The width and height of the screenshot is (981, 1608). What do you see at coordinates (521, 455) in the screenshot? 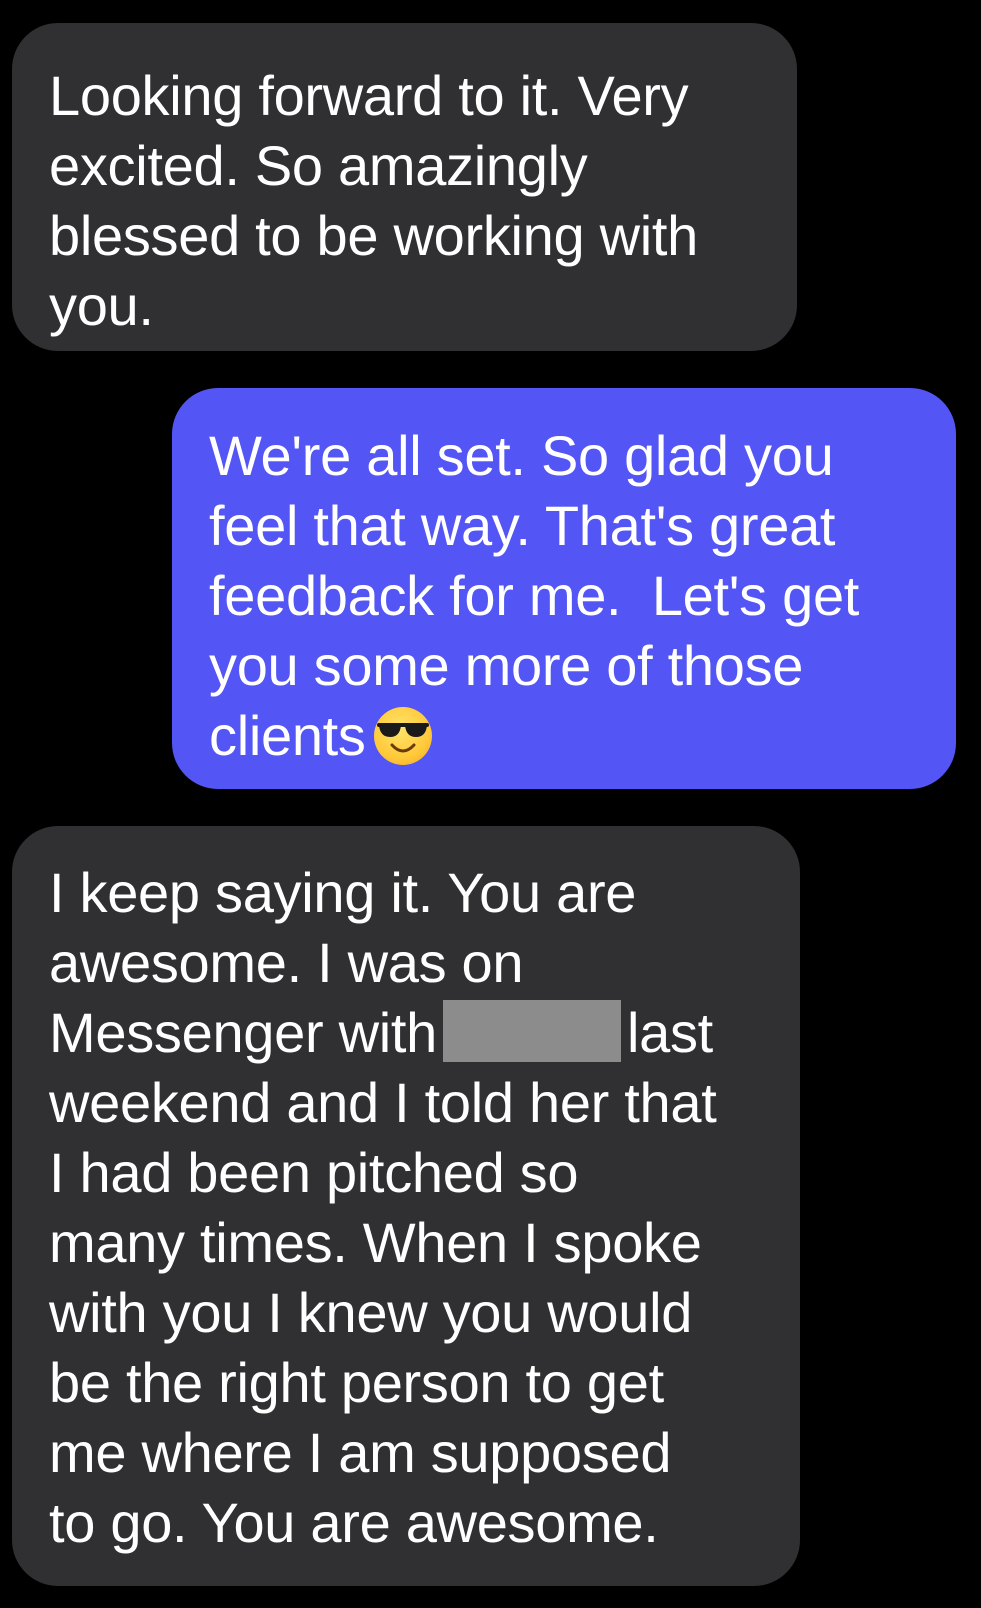
I see `message-text-line: We're all set. So glad you` at bounding box center [521, 455].